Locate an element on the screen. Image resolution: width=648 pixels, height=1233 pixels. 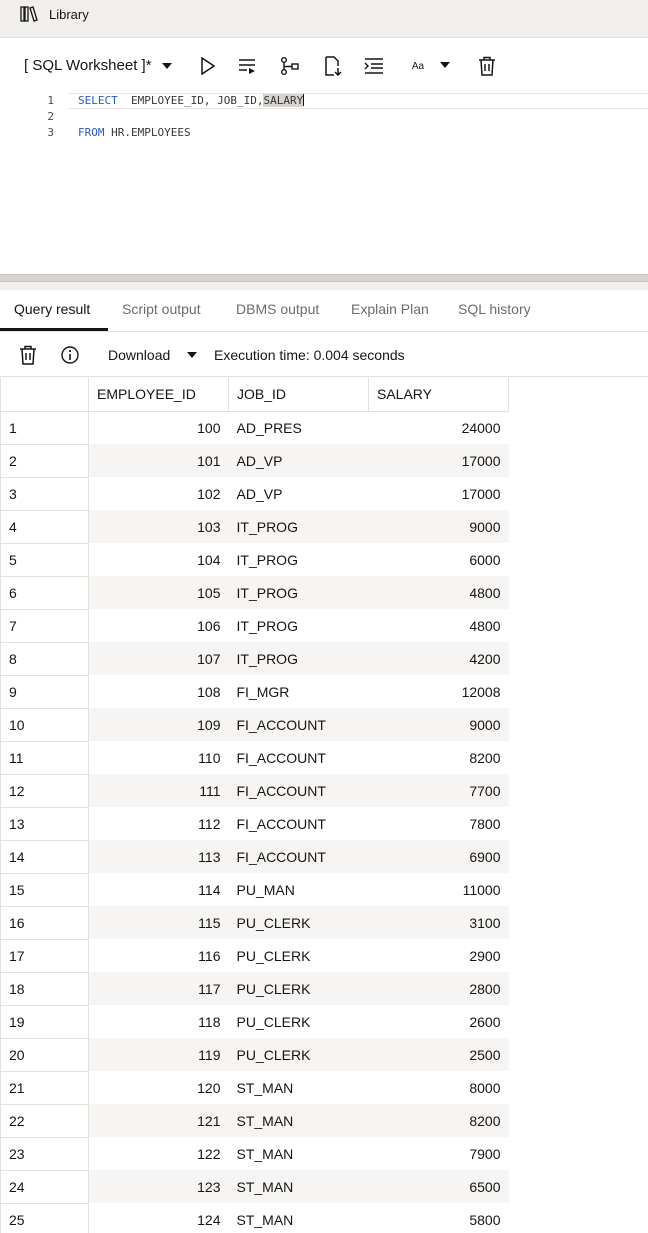
table-row: 7 106 IT_PROG 4800 is located at coordinates (254, 626).